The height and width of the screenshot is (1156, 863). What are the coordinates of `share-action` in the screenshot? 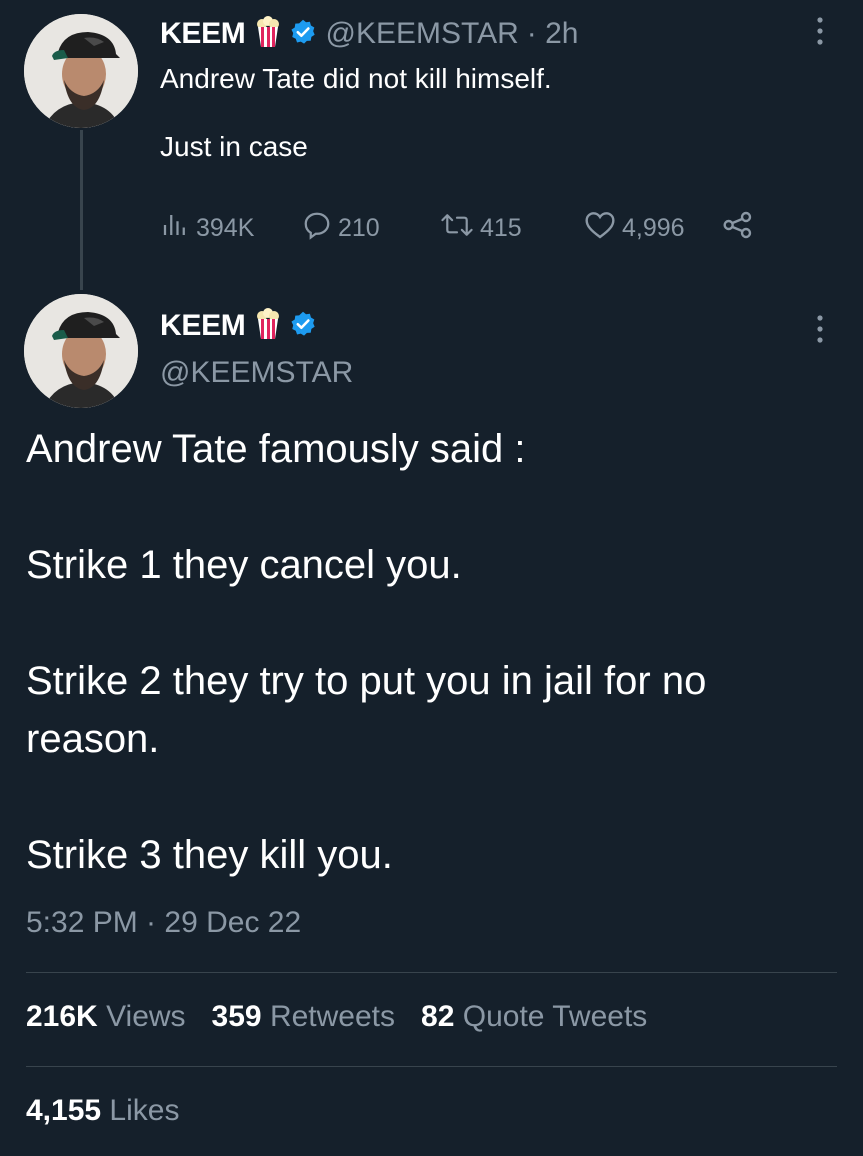 It's located at (741, 228).